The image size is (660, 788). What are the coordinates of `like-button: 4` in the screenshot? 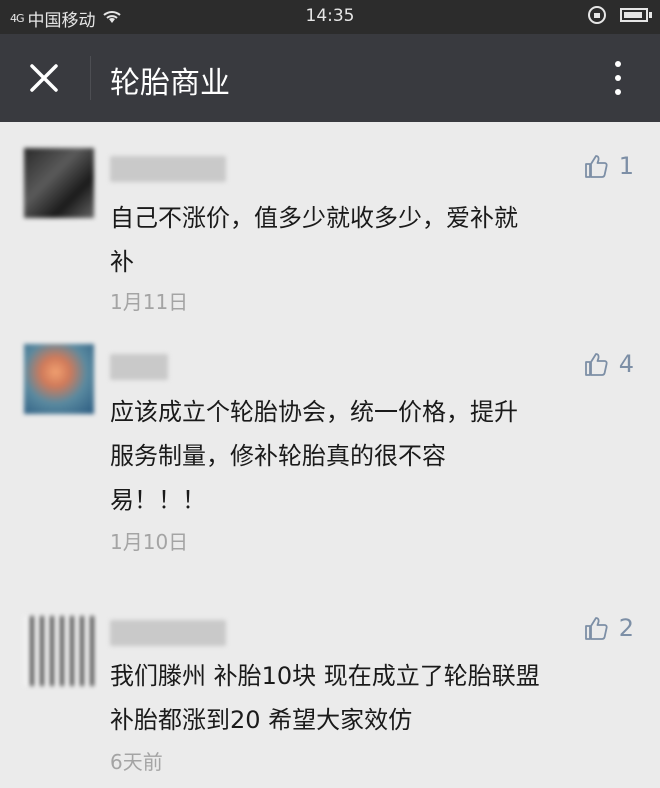 It's located at (608, 364).